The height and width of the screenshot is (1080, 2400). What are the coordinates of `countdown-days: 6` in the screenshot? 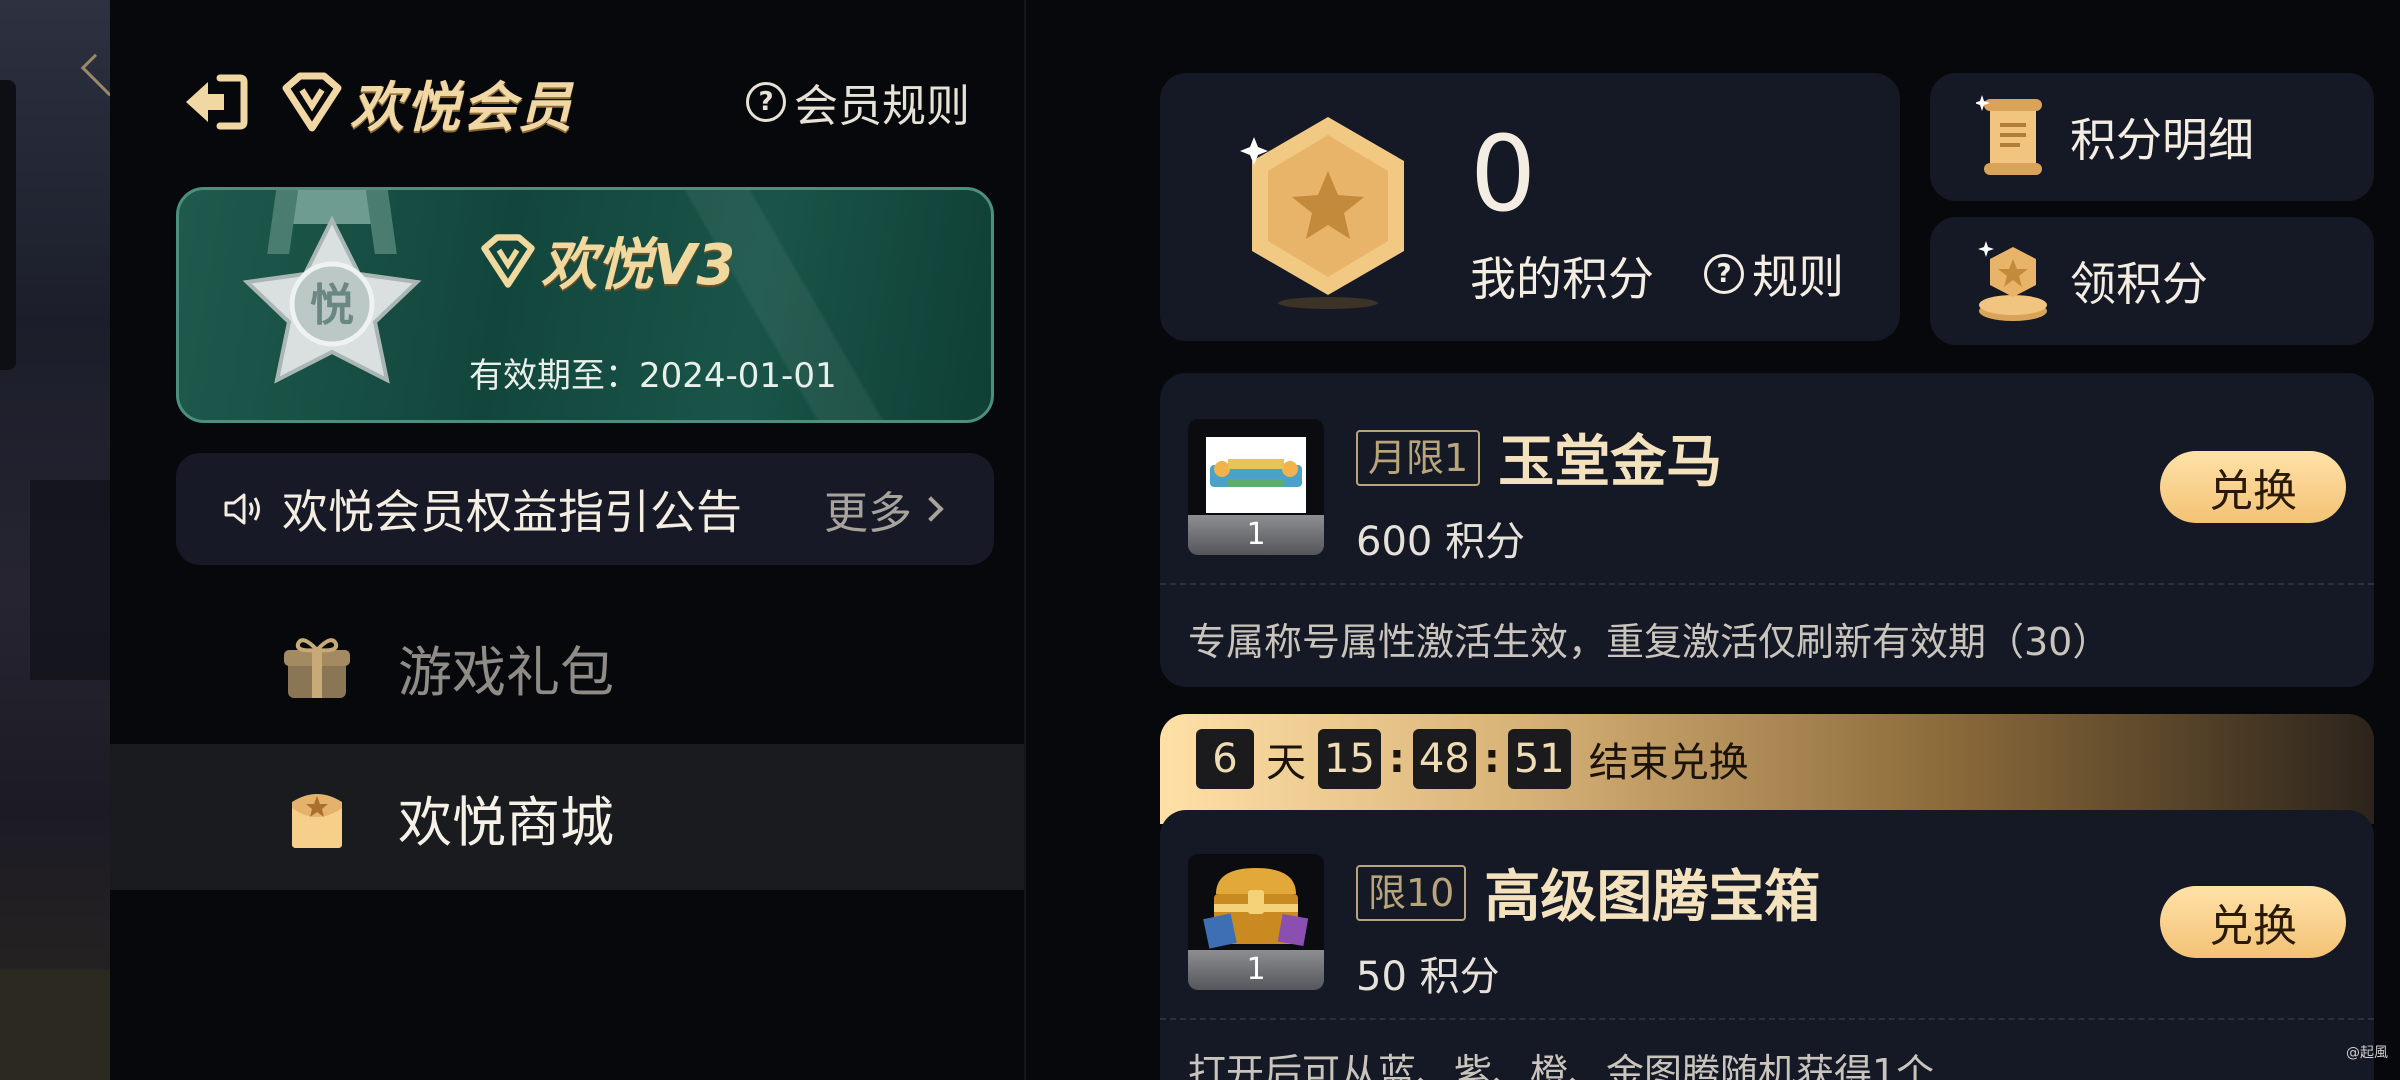 It's located at (1225, 759).